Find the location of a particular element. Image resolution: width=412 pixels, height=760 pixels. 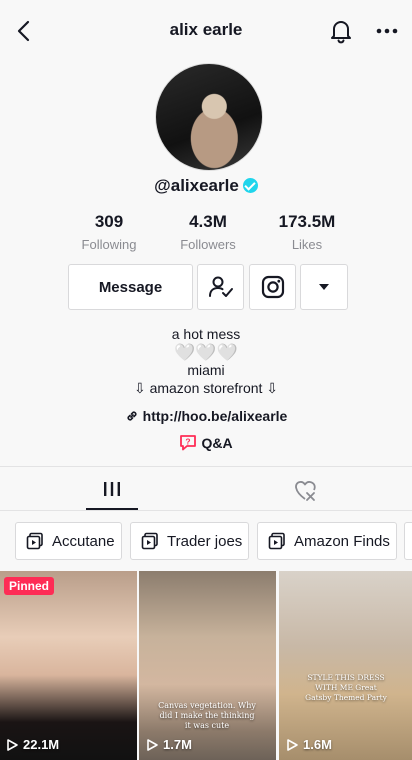

bio-line-2: miami is located at coordinates (206, 370).